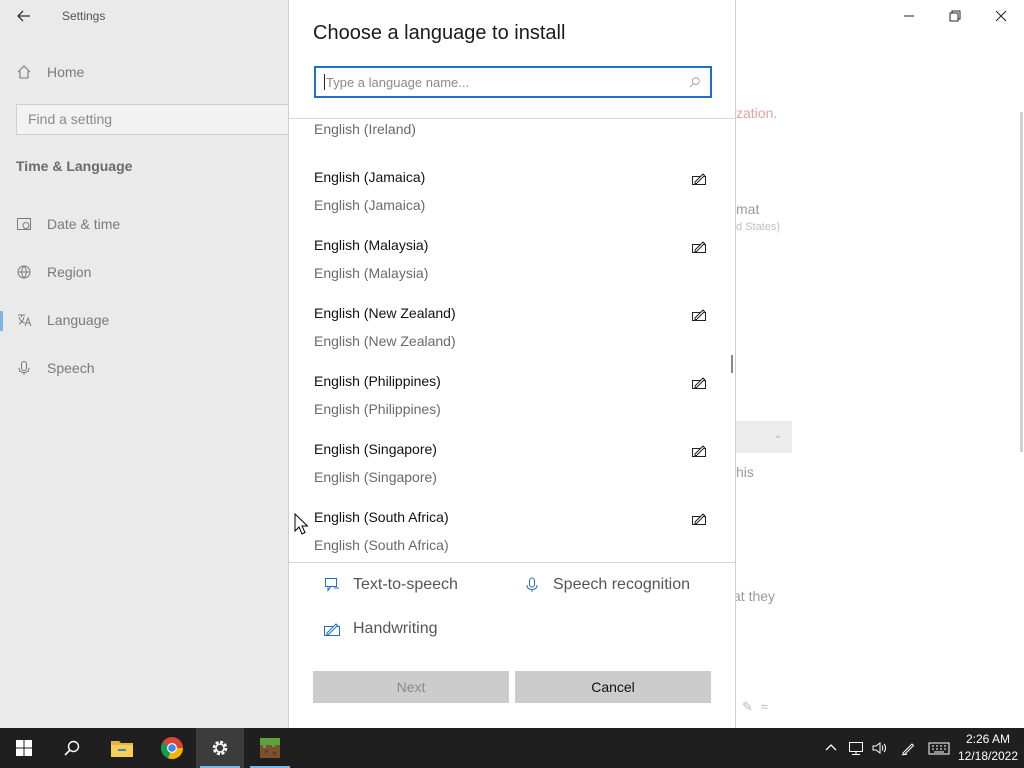 The width and height of the screenshot is (1024, 768). Describe the element at coordinates (606, 585) in the screenshot. I see `legend-speech-recognition: Speech recognition` at that location.